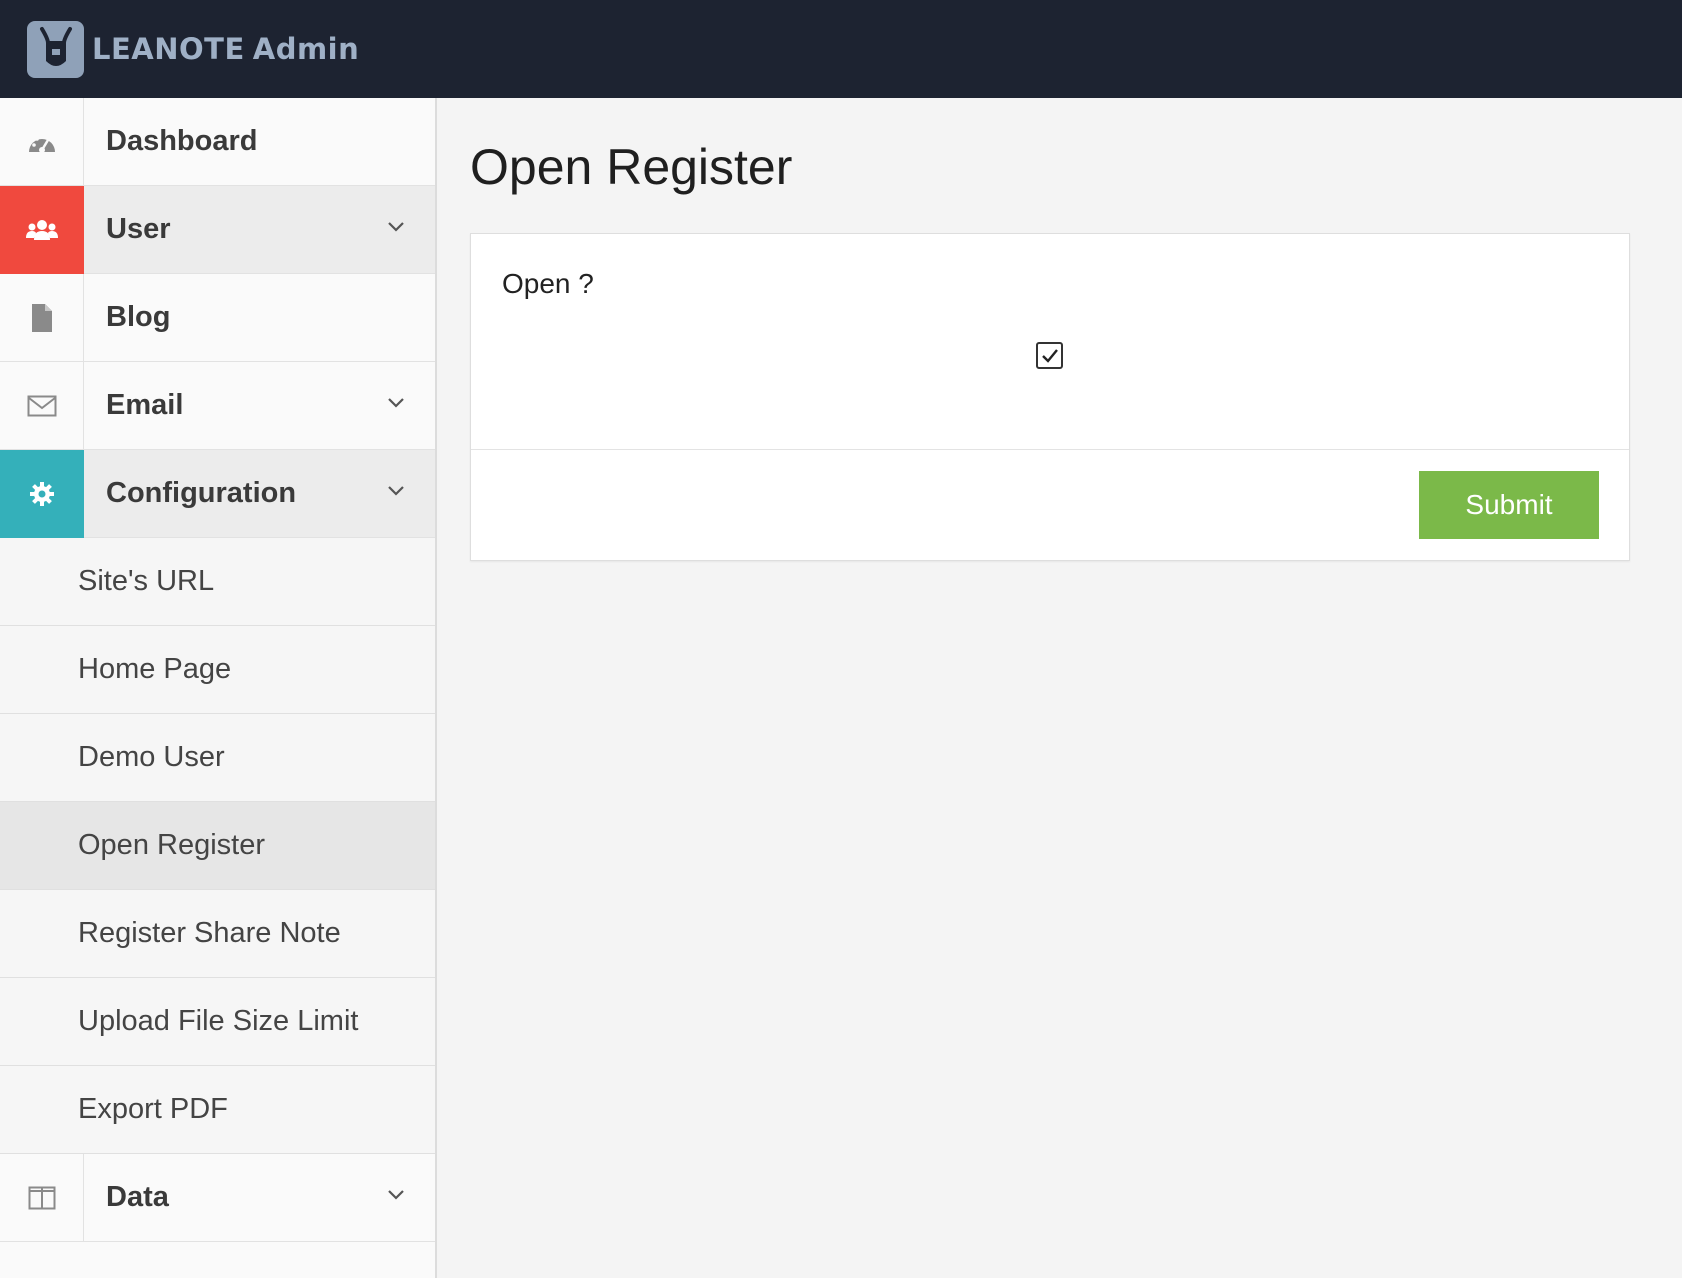 Image resolution: width=1682 pixels, height=1278 pixels. What do you see at coordinates (42, 141) in the screenshot?
I see `dashboard-icon` at bounding box center [42, 141].